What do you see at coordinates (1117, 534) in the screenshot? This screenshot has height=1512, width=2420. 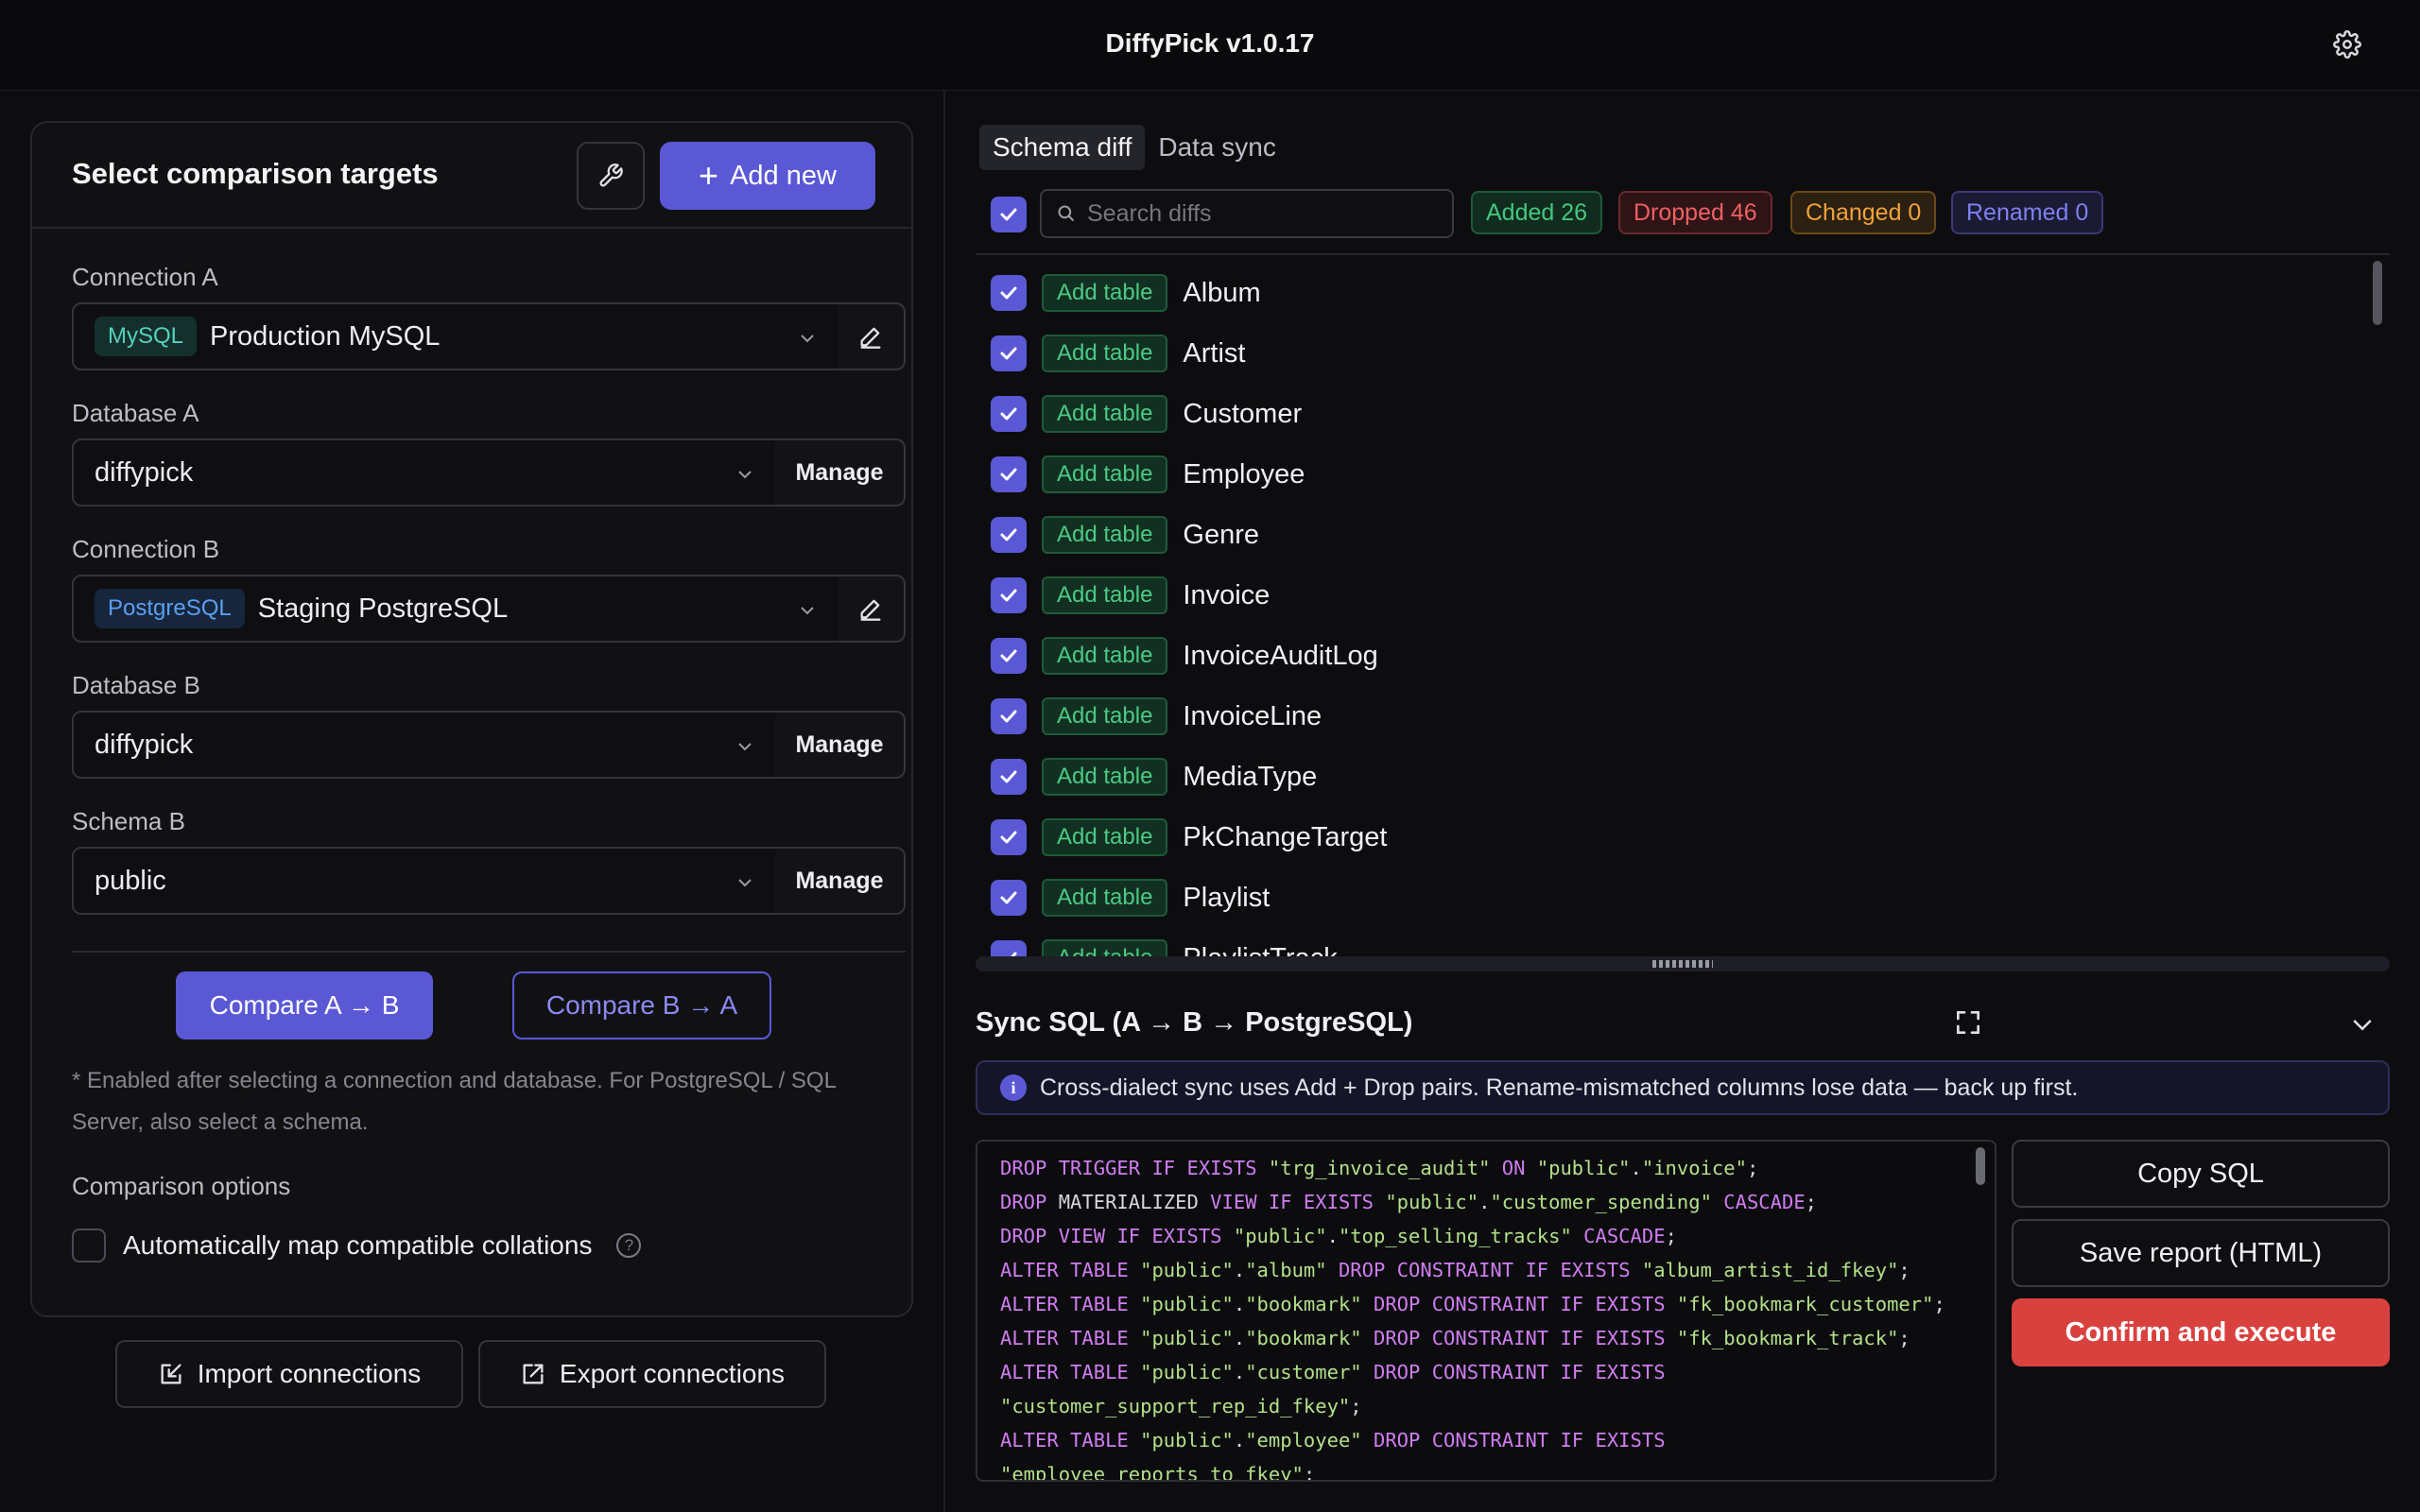 I see `diff-row: Add table Genre` at bounding box center [1117, 534].